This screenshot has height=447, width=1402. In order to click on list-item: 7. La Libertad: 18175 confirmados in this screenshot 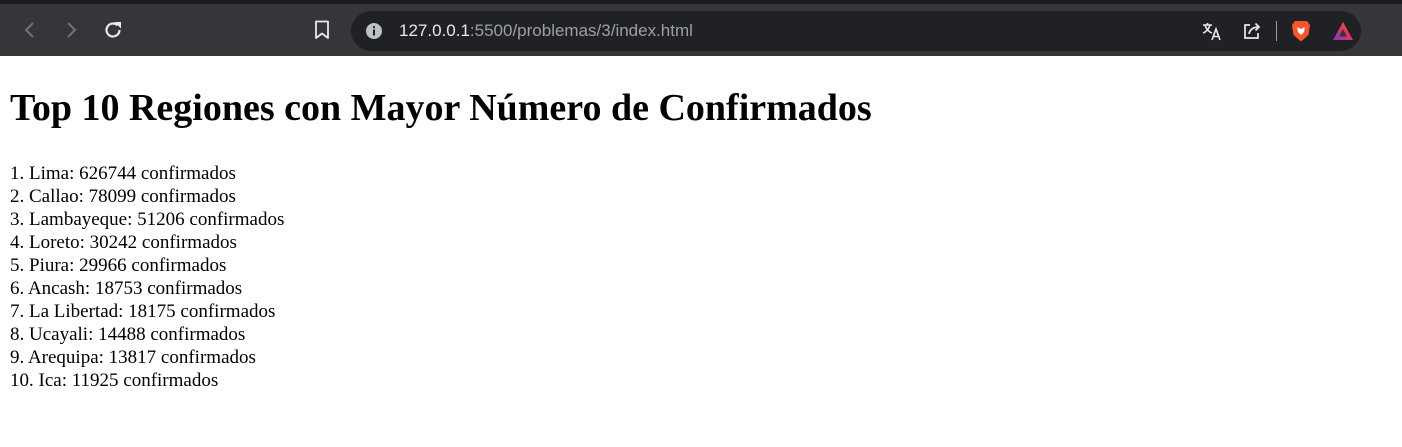, I will do `click(143, 311)`.